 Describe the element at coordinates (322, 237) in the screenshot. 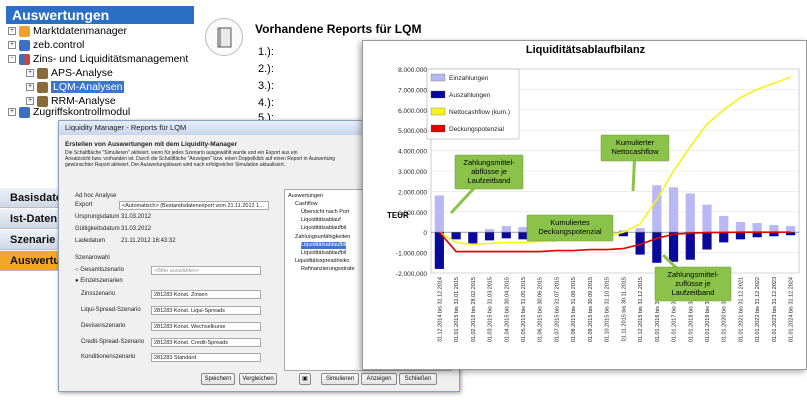

I see `report-tree-item: Zahlungsunfähigkeiten` at that location.